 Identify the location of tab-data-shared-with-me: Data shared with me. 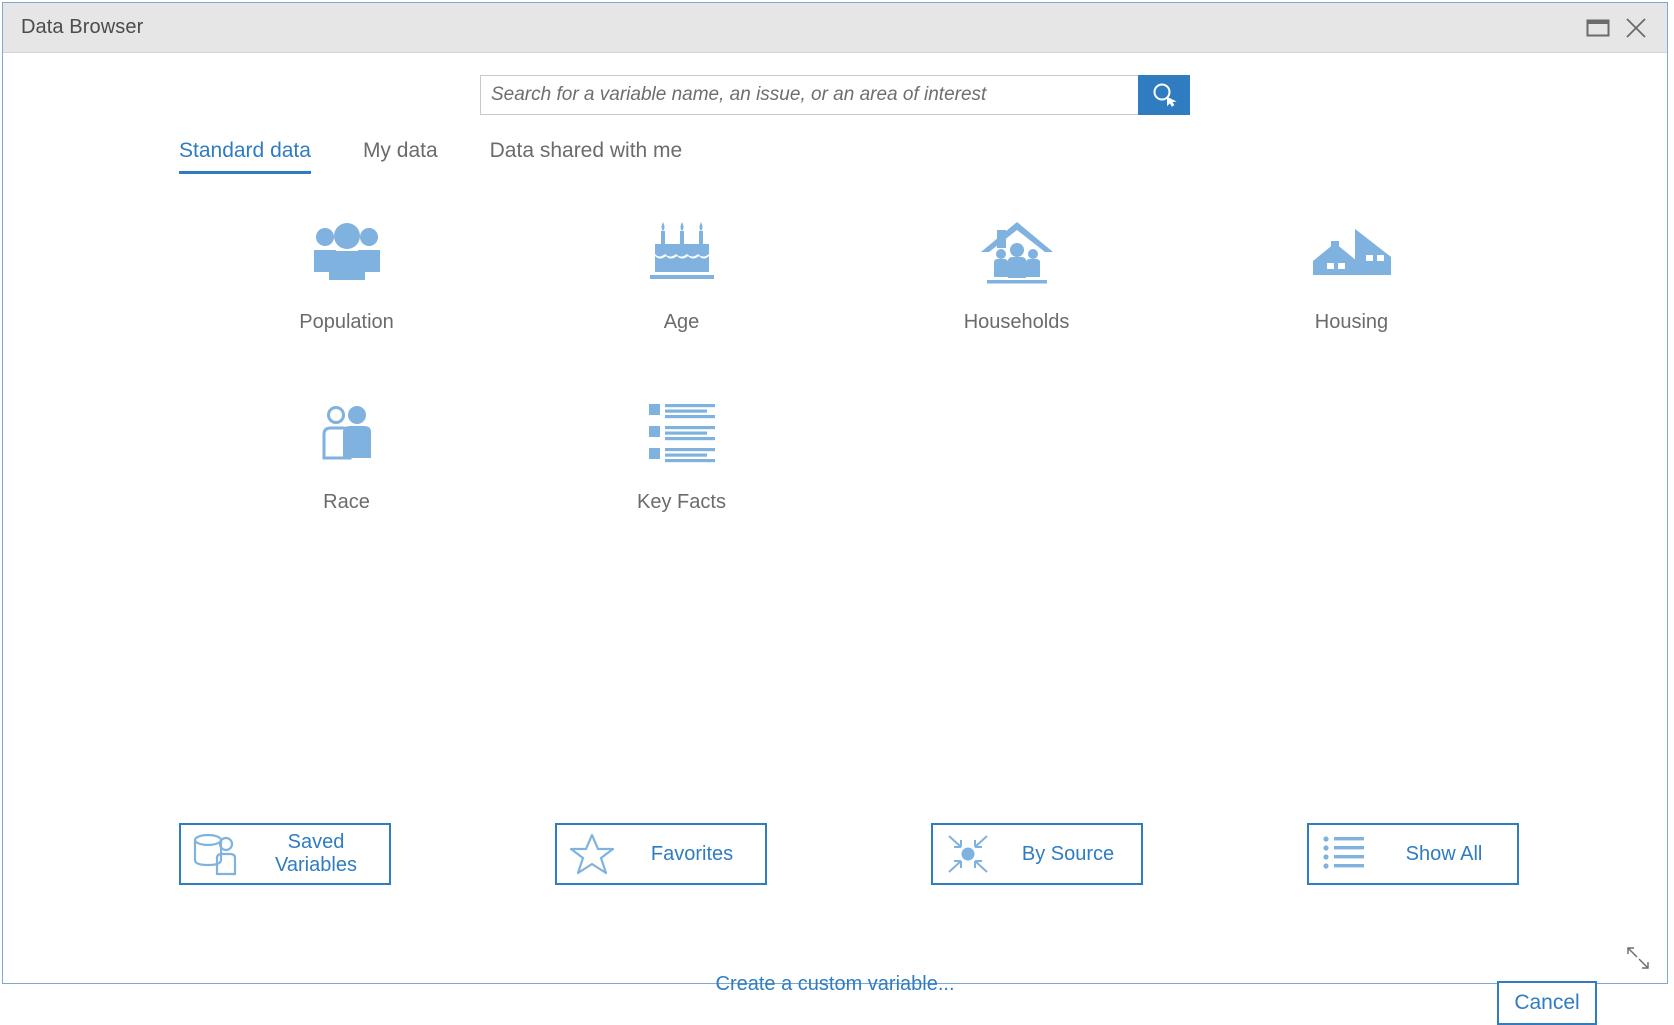
(586, 156).